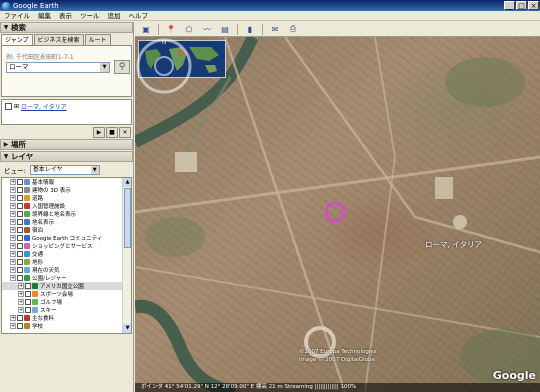 Image resolution: width=540 pixels, height=392 pixels. I want to click on layer-item: + 地形, so click(66, 262).